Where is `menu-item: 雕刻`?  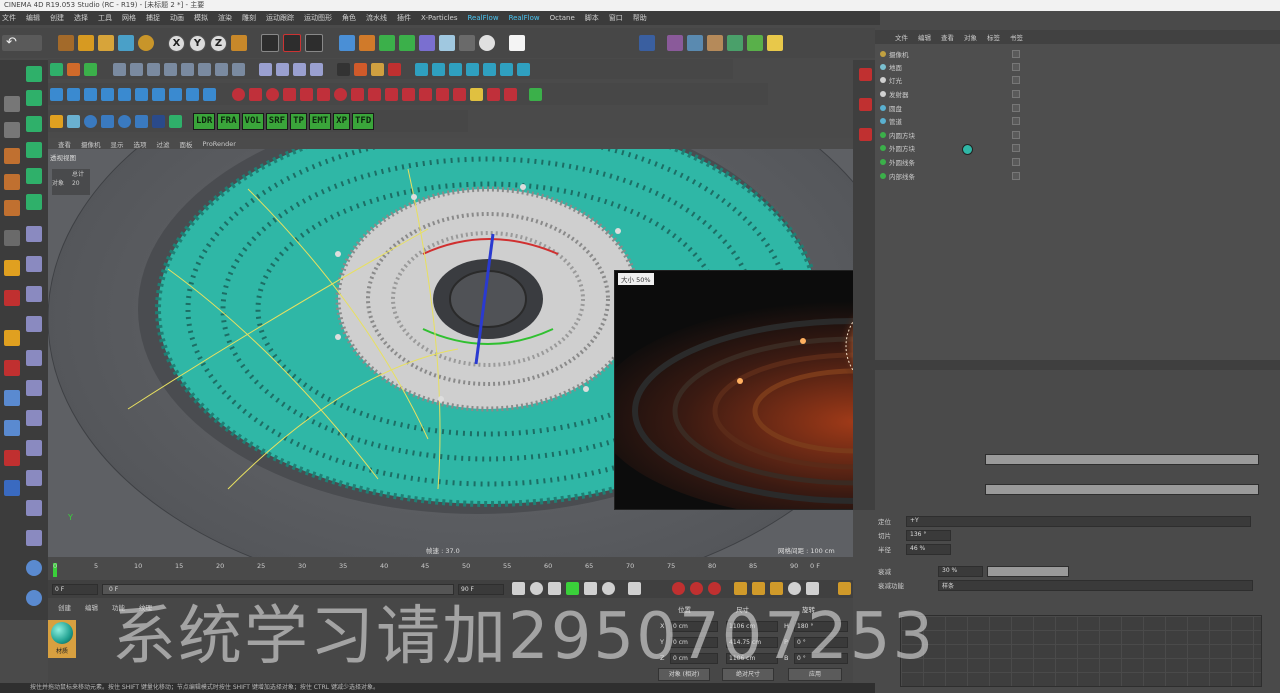 menu-item: 雕刻 is located at coordinates (249, 18).